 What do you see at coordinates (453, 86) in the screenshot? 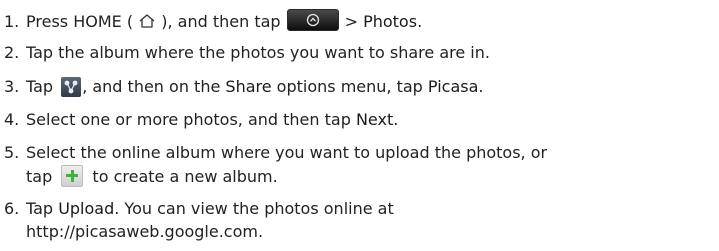
I see `picasa-label: Picasa` at bounding box center [453, 86].